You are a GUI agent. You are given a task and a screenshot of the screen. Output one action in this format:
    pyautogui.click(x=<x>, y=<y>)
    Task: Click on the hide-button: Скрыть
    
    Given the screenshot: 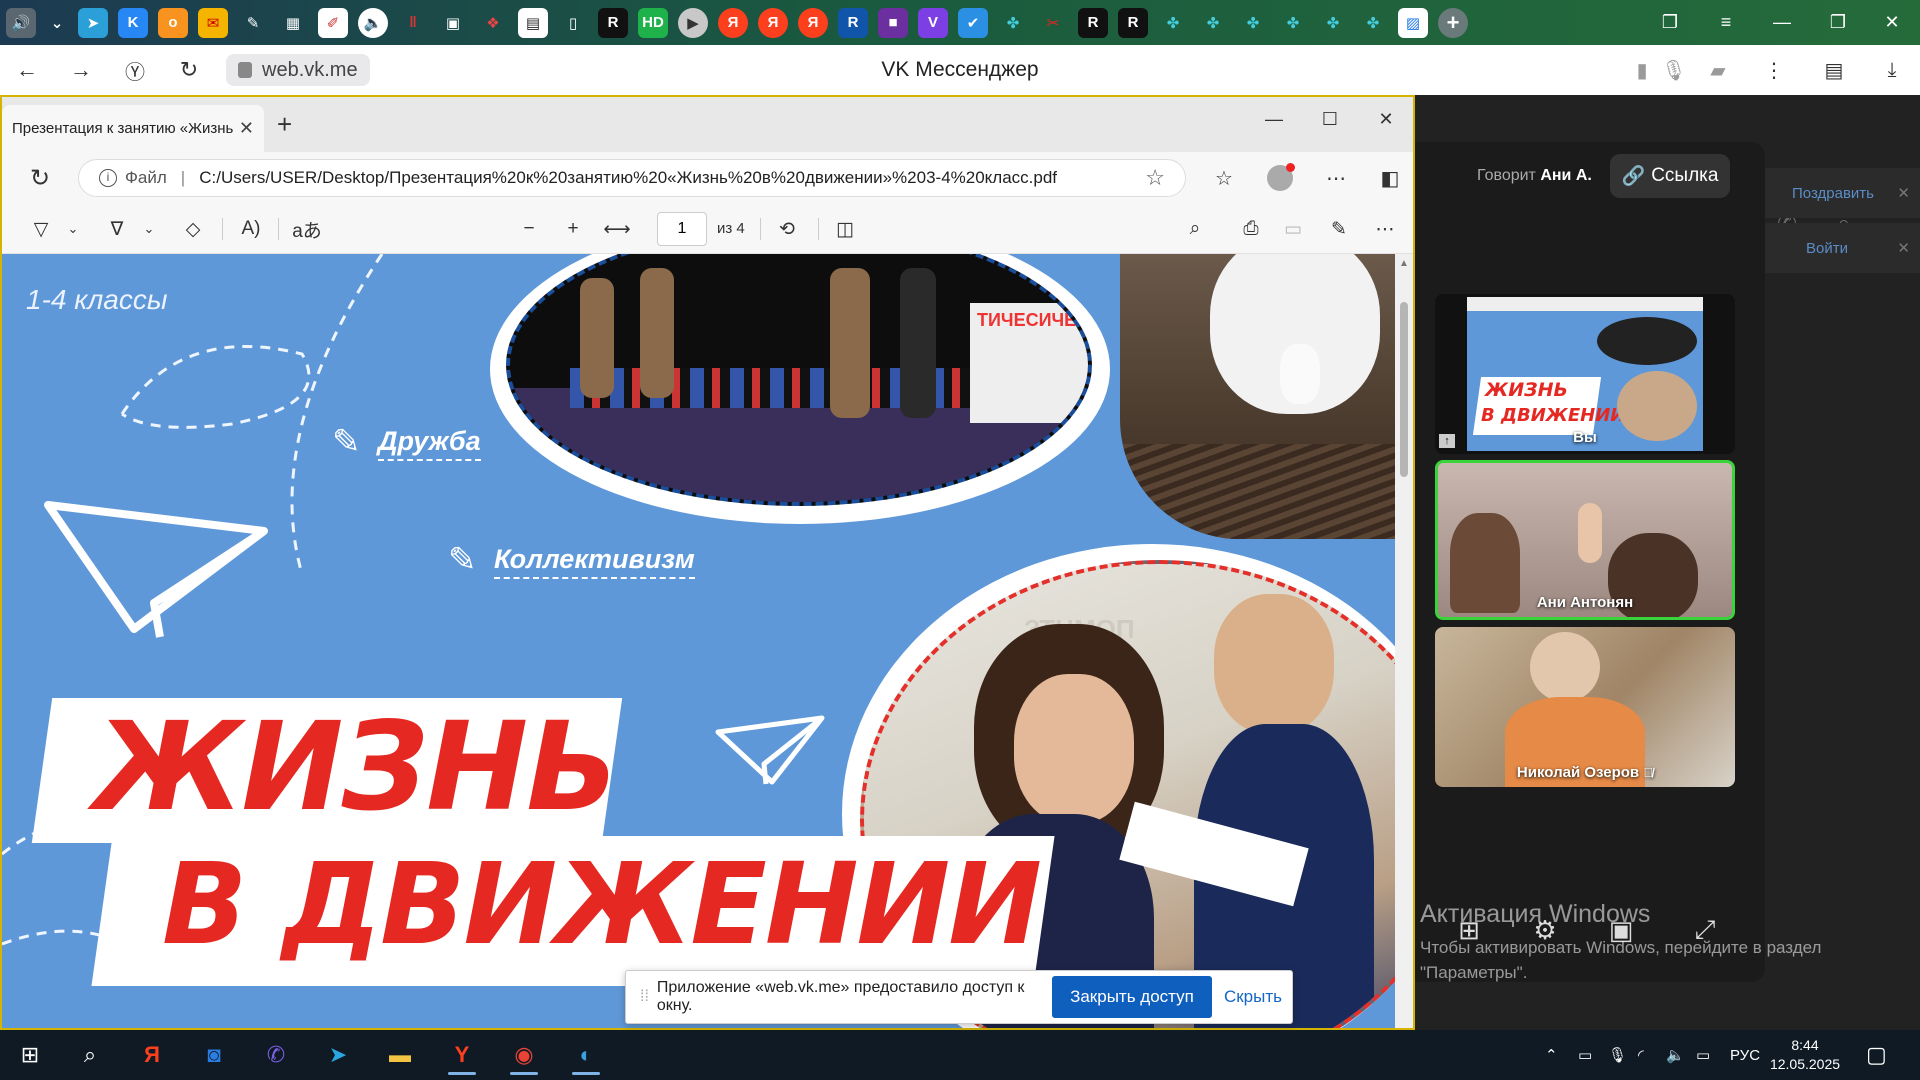 What is the action you would take?
    pyautogui.click(x=1253, y=997)
    